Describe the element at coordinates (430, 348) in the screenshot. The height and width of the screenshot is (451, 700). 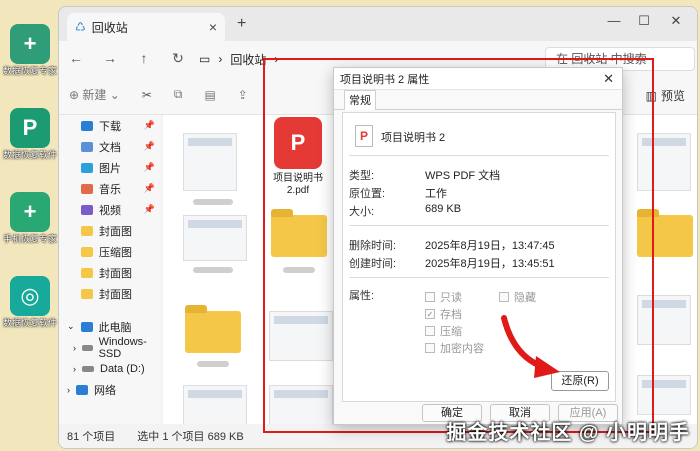
I see `checkbox-box` at that location.